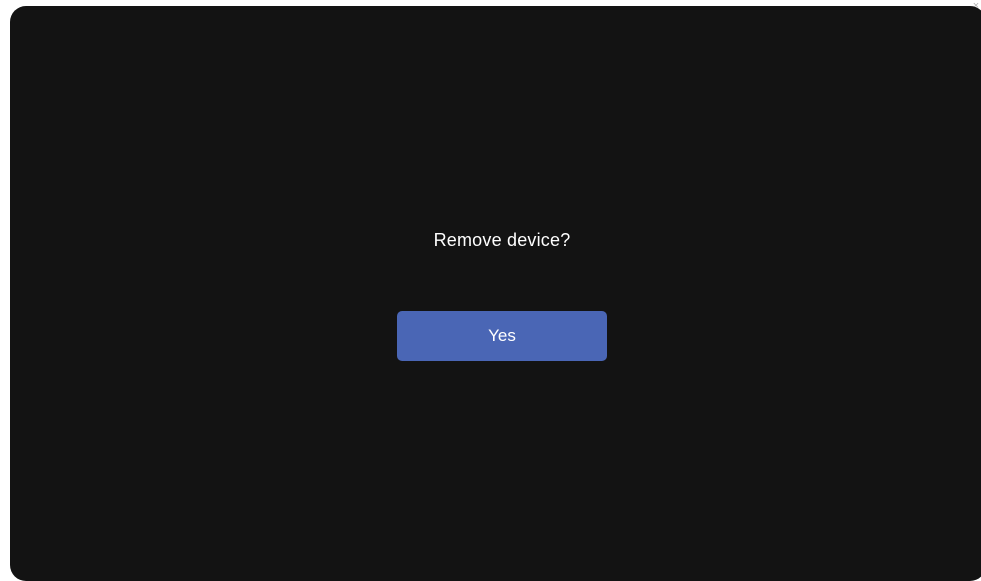  What do you see at coordinates (502, 336) in the screenshot?
I see `yes-button: Yes` at bounding box center [502, 336].